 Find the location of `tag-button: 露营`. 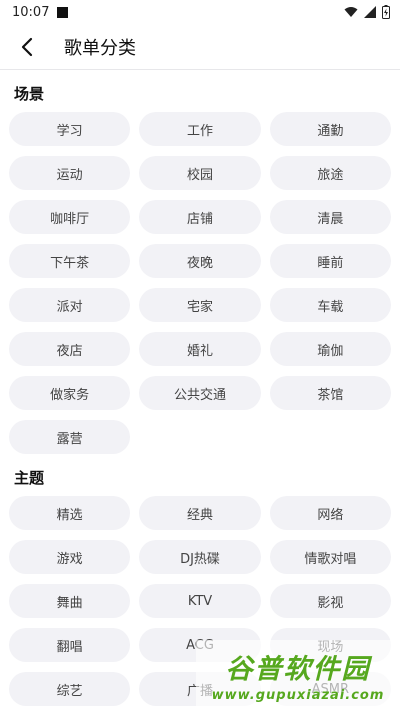

tag-button: 露营 is located at coordinates (70, 437).